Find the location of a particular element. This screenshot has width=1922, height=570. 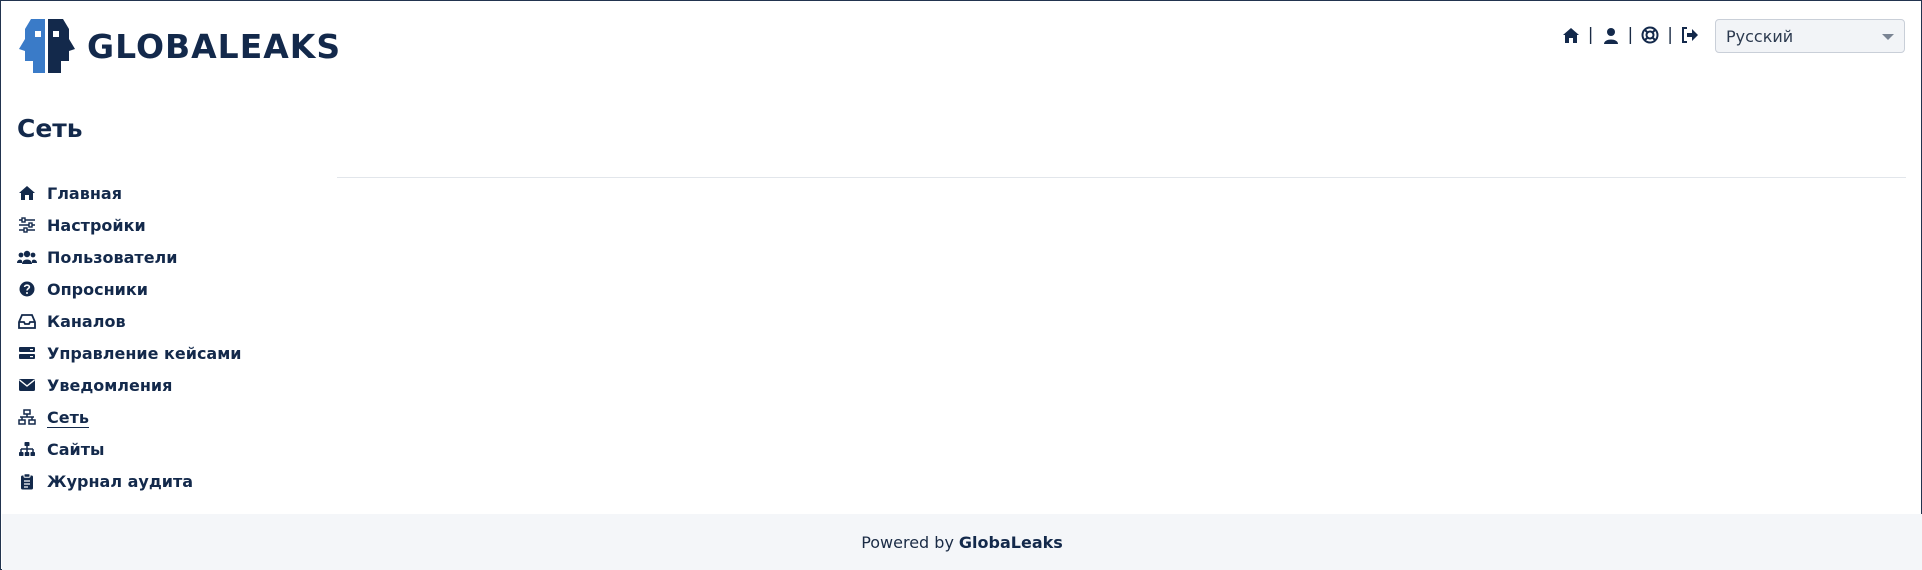

footer-brand-link: GlobaLeaks is located at coordinates (1011, 542).